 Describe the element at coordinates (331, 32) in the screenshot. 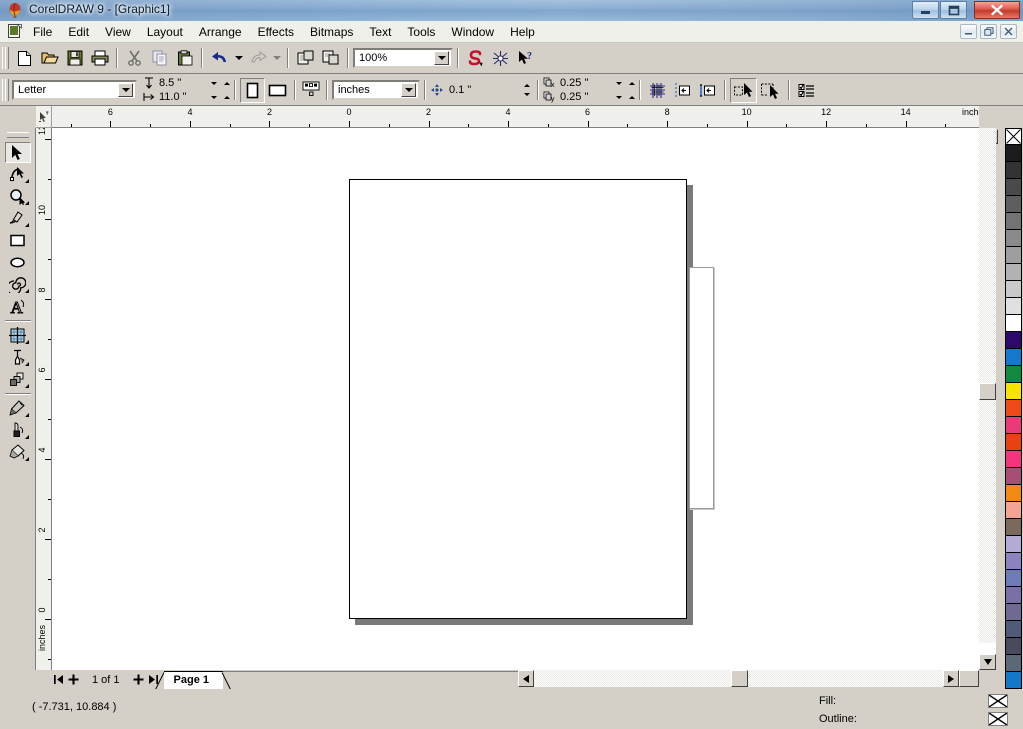

I see `menu-bitmaps: Bitmaps` at that location.